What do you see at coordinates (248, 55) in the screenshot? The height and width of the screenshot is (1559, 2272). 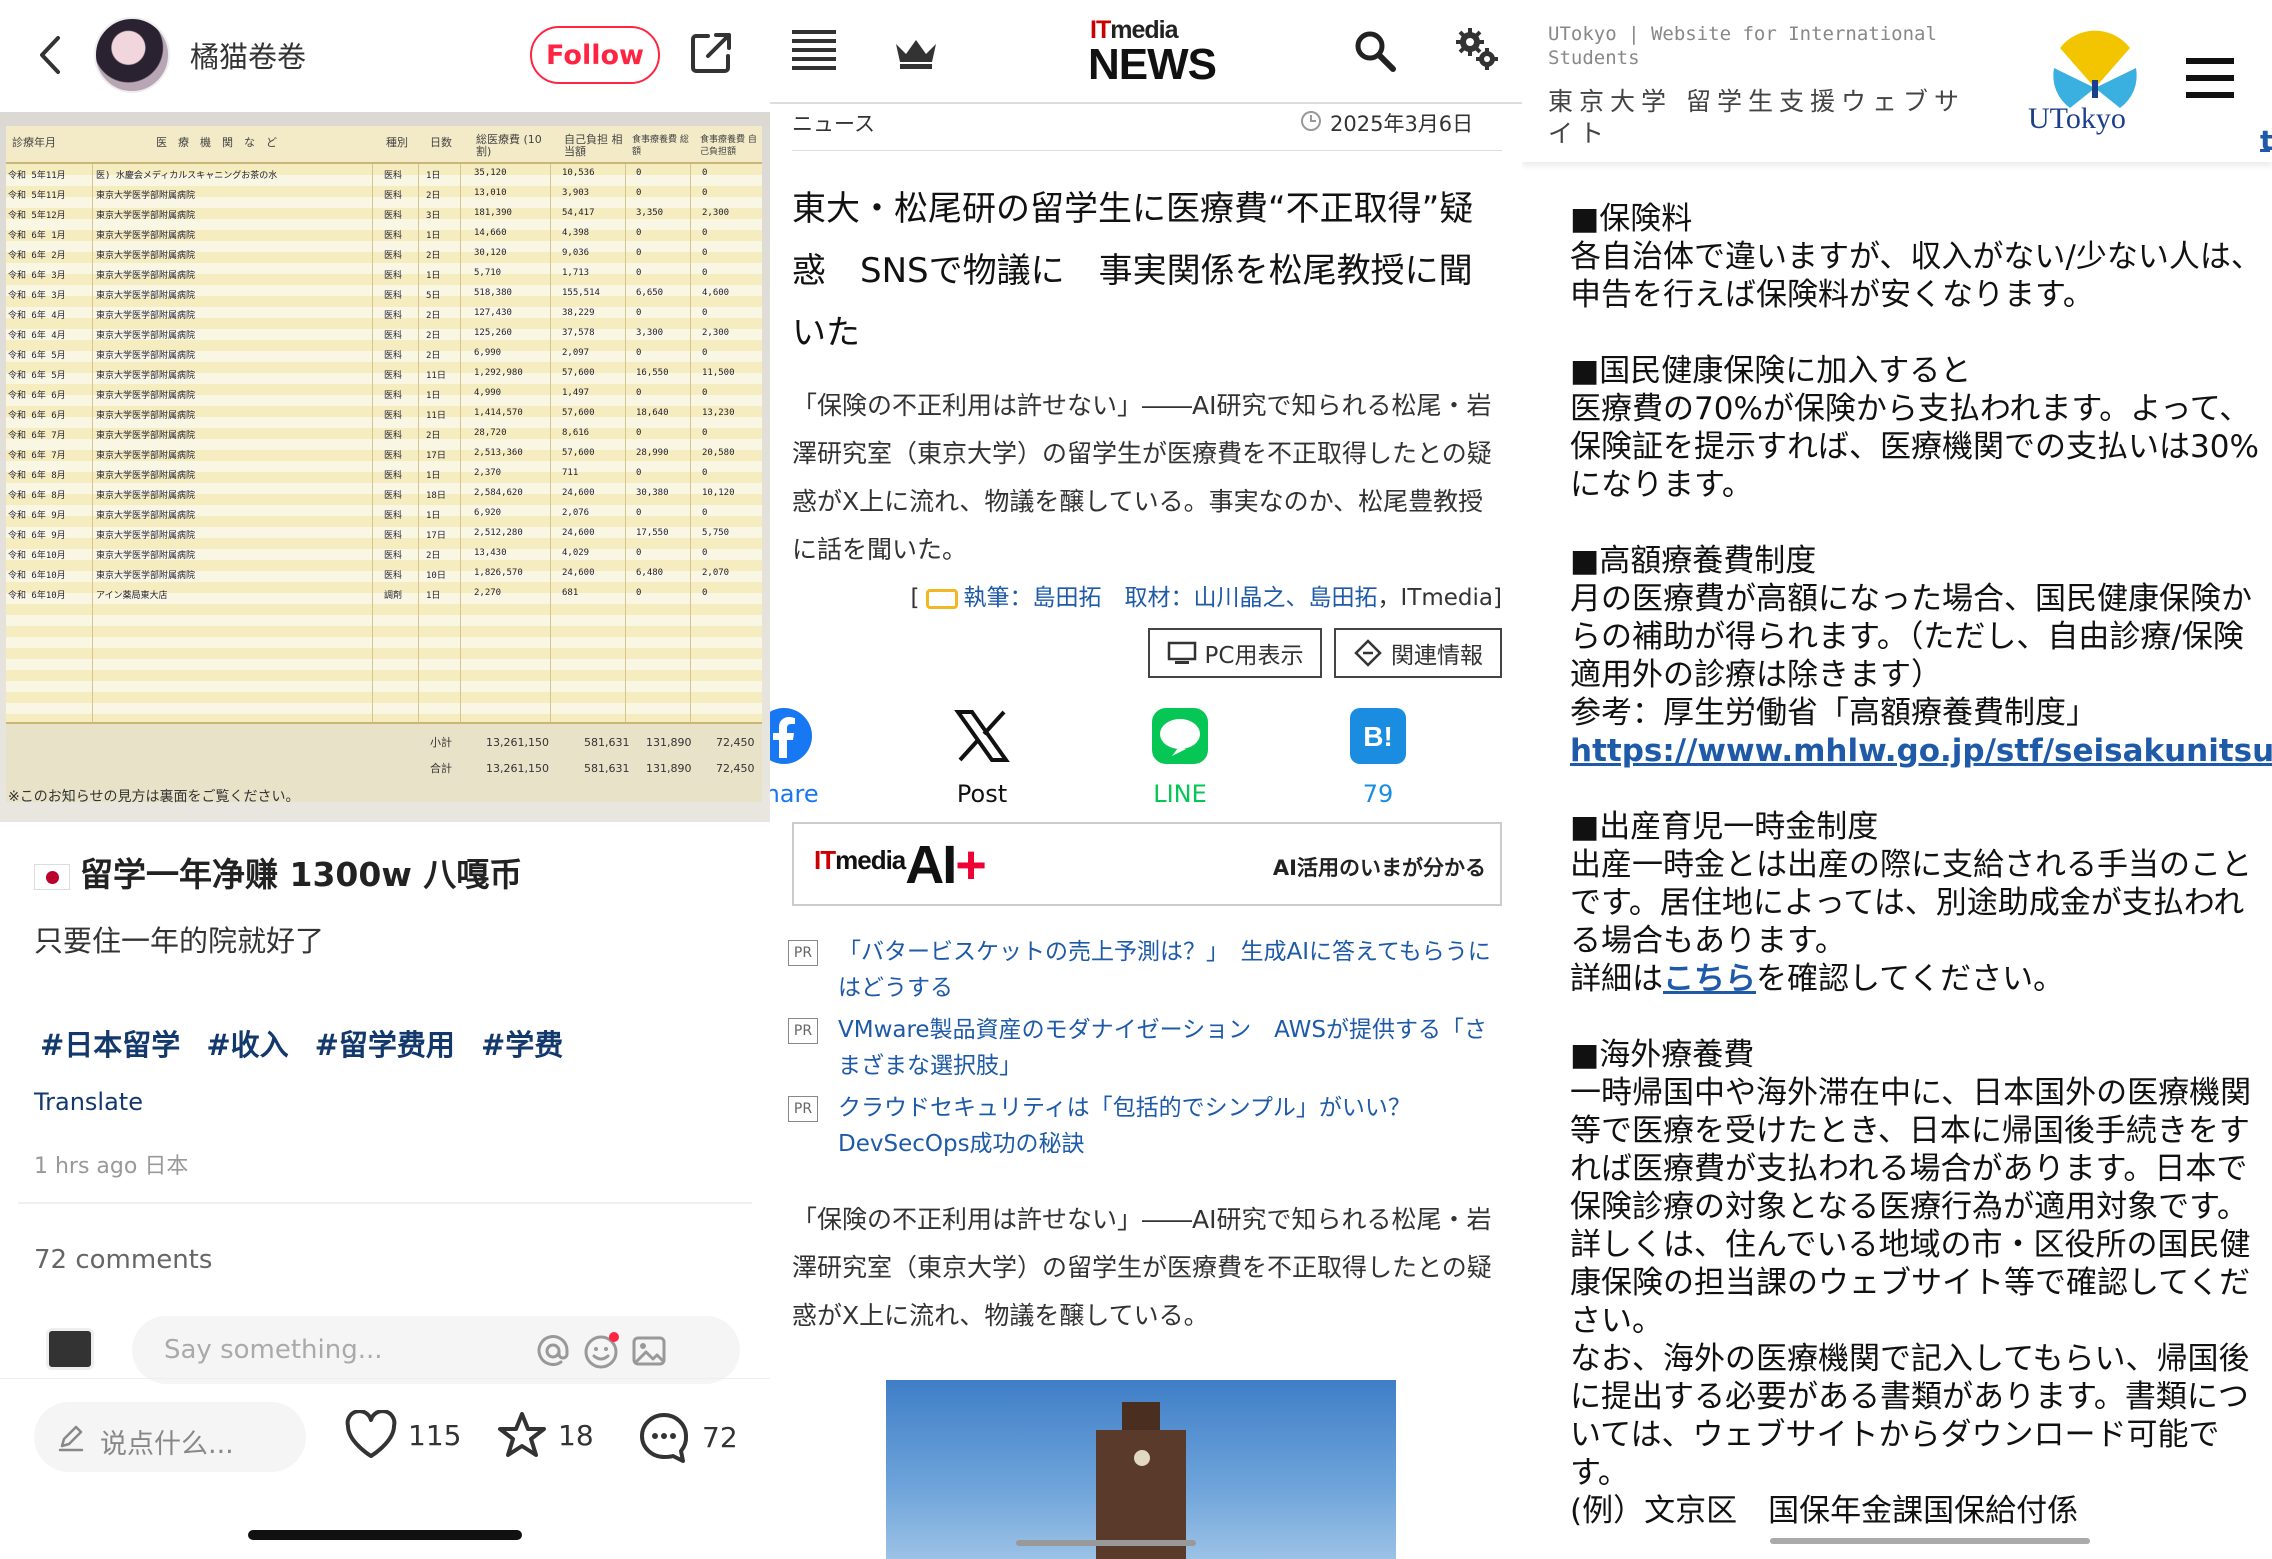 I see `username: 橘猫卷卷` at bounding box center [248, 55].